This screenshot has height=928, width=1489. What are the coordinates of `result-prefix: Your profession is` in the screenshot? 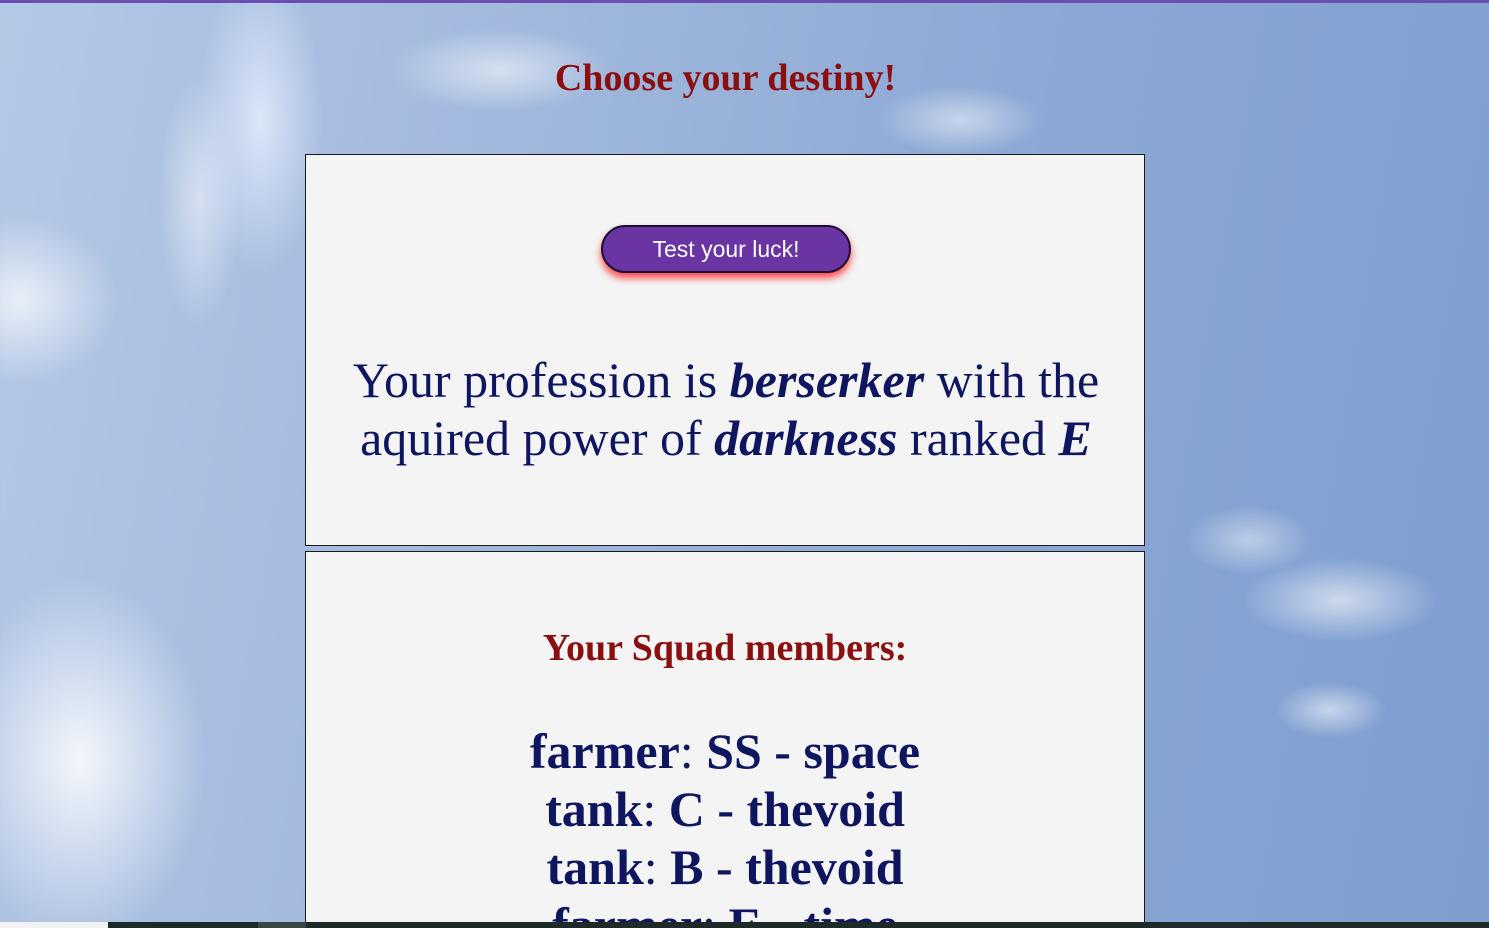 It's located at (541, 380).